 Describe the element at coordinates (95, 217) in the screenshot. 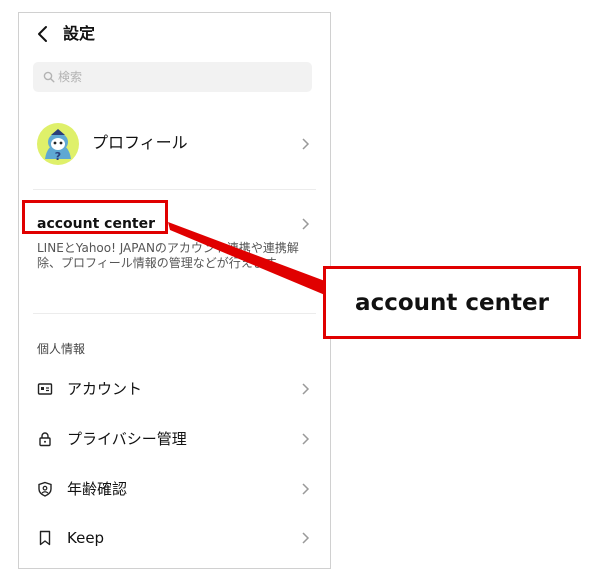

I see `account-center-highlight-box` at that location.